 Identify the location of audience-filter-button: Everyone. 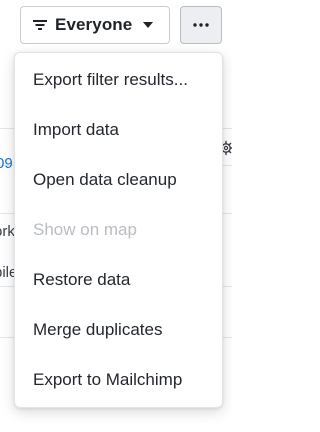
(95, 25).